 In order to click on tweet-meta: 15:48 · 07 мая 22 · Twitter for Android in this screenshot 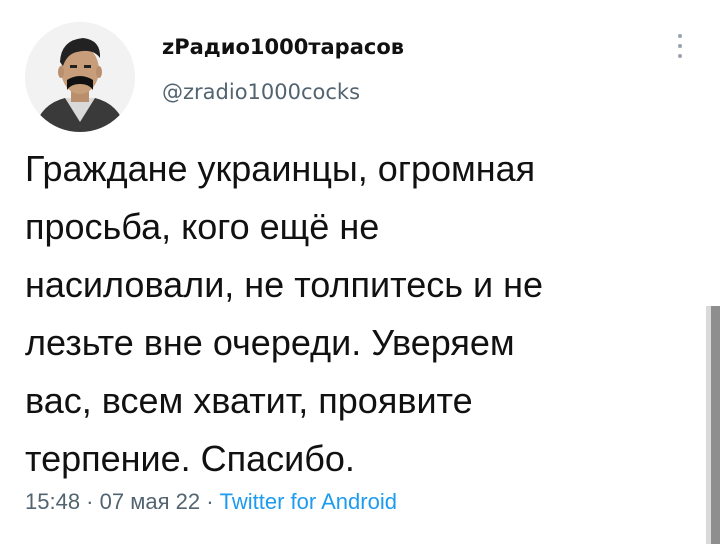, I will do `click(211, 502)`.